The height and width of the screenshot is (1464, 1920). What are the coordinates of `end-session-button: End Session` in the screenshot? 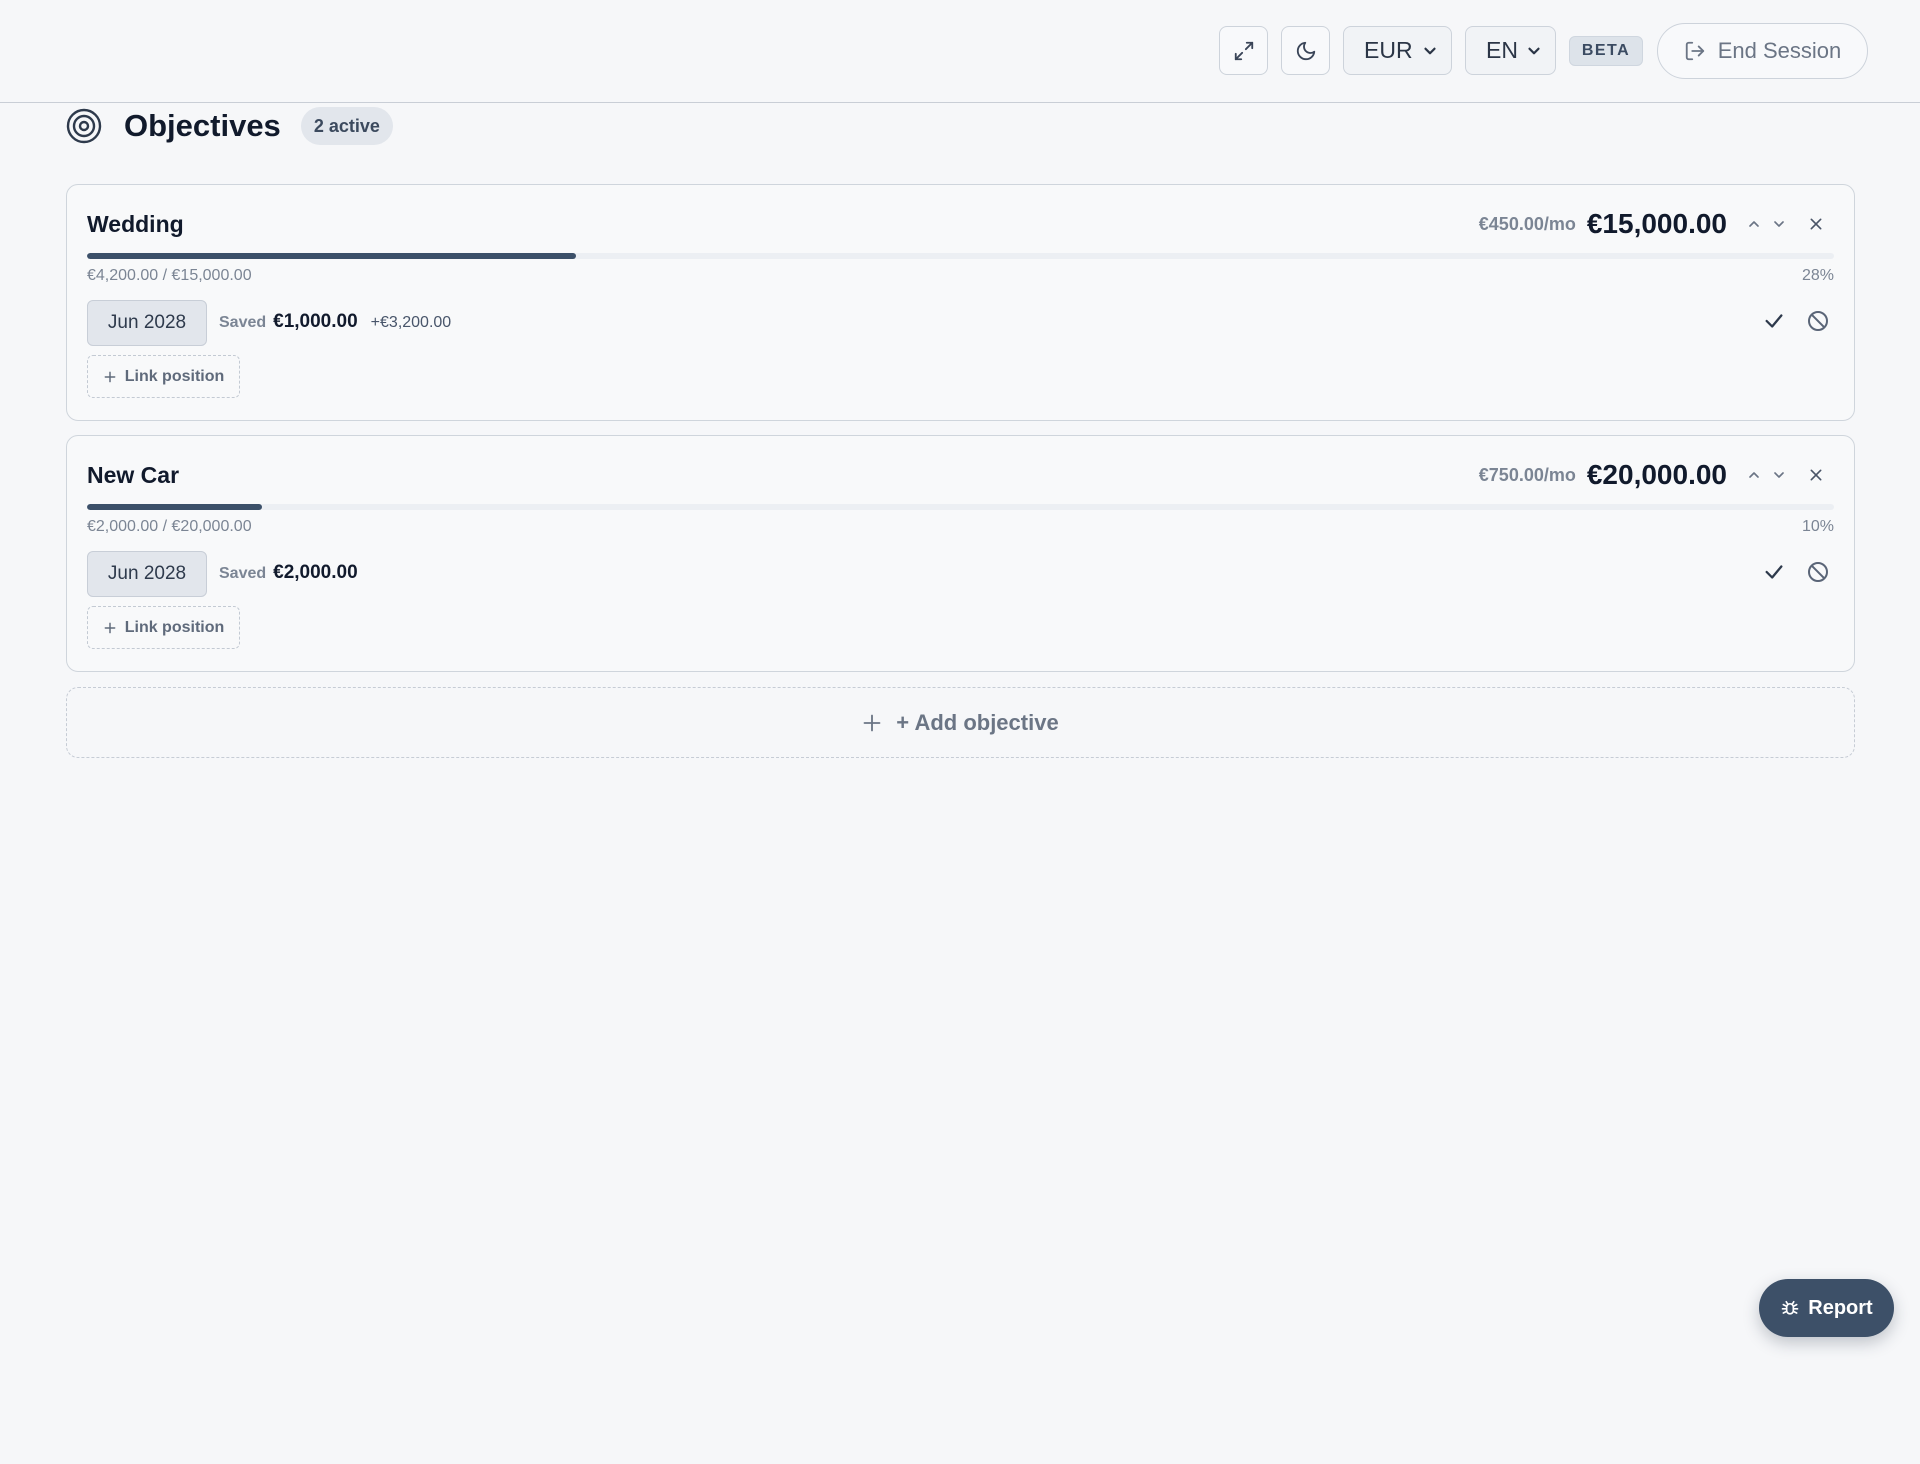 It's located at (1762, 51).